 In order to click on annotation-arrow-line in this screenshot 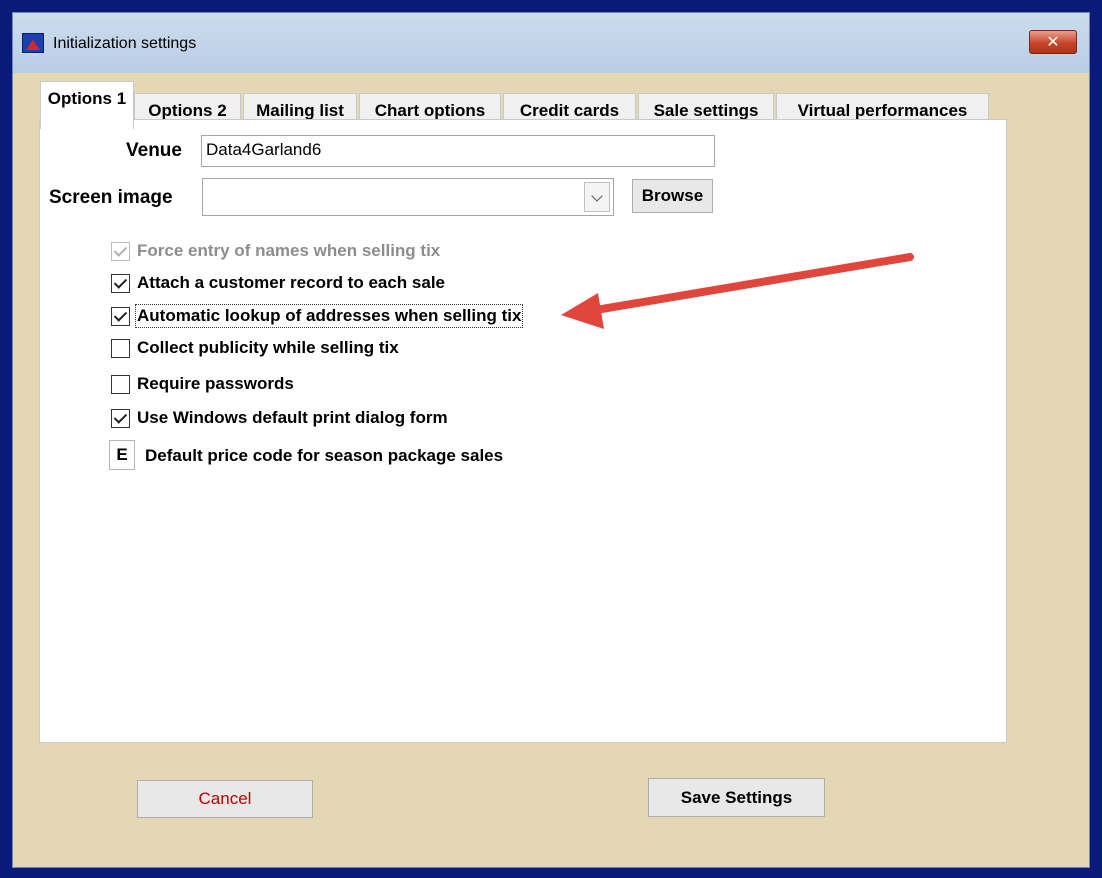, I will do `click(750, 284)`.